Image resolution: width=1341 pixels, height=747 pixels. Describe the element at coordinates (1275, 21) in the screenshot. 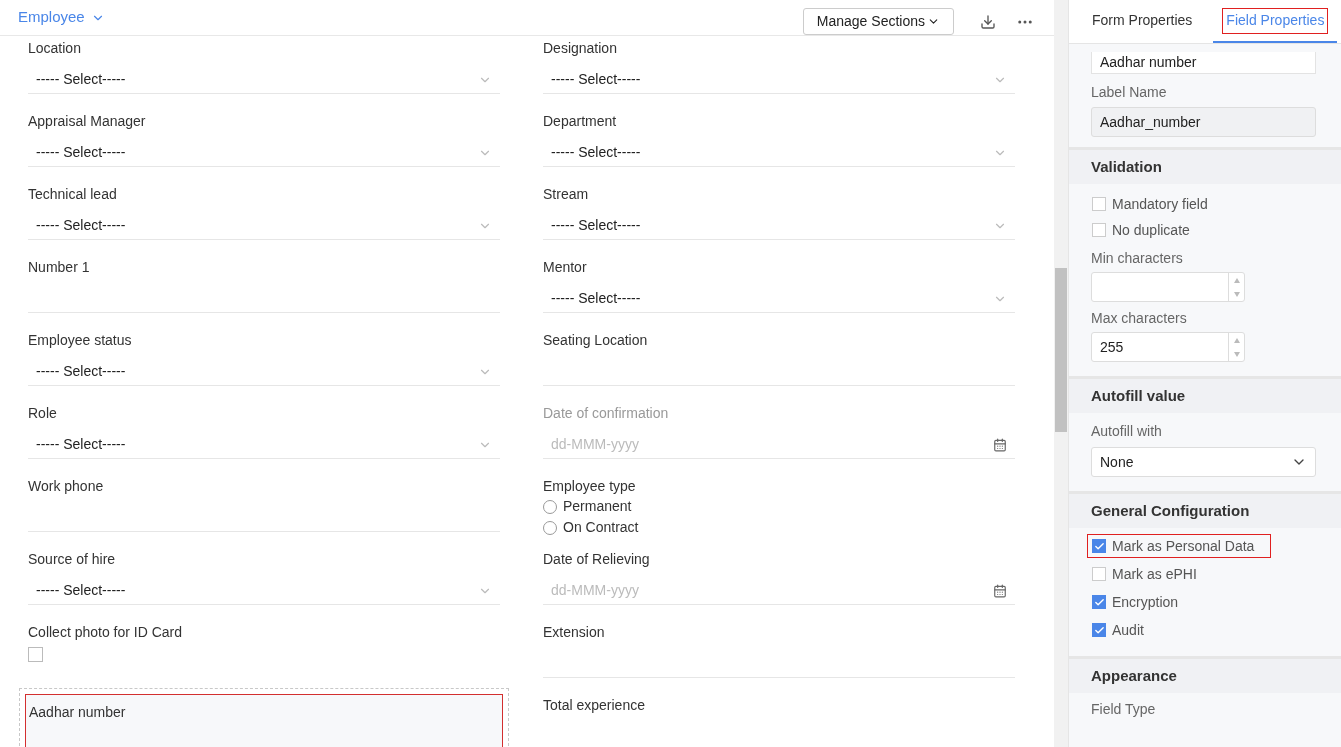

I see `properties-tab: Field Properties` at that location.